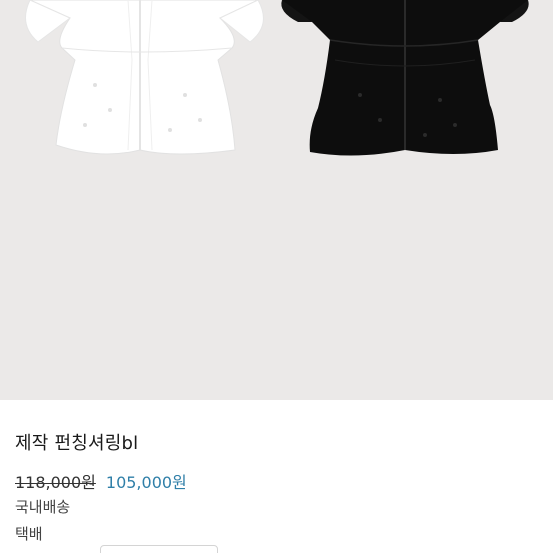 The width and height of the screenshot is (553, 553). What do you see at coordinates (77, 443) in the screenshot?
I see `product-title: 제작 펀칭셔링bl` at bounding box center [77, 443].